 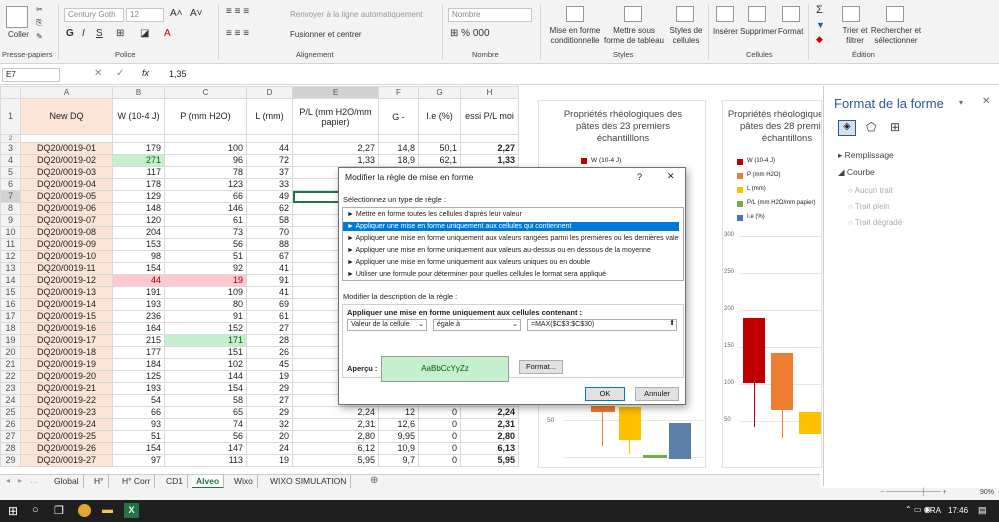 I want to click on tab-scroll-left-icon: ◂, so click(x=8, y=480).